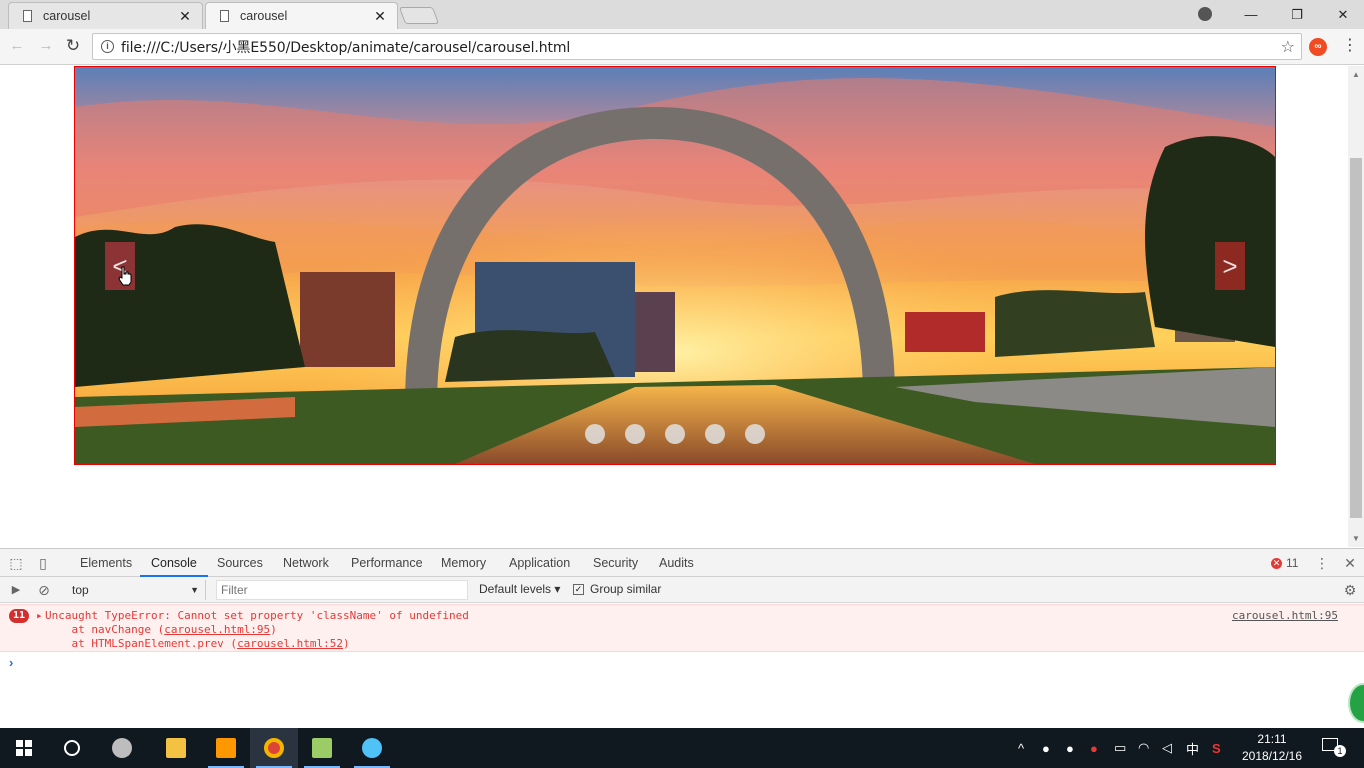 This screenshot has width=1364, height=768. I want to click on restore-icon: ❐, so click(1297, 14).